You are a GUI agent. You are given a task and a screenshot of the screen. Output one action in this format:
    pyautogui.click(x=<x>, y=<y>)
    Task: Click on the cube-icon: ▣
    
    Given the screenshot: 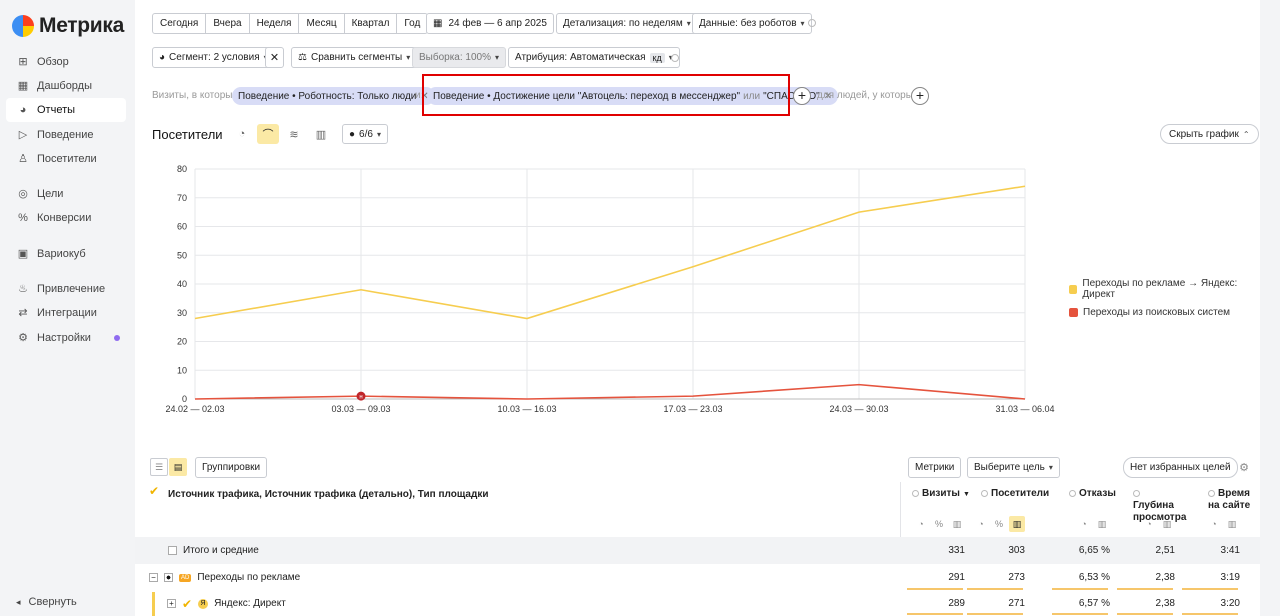 What is the action you would take?
    pyautogui.click(x=23, y=254)
    